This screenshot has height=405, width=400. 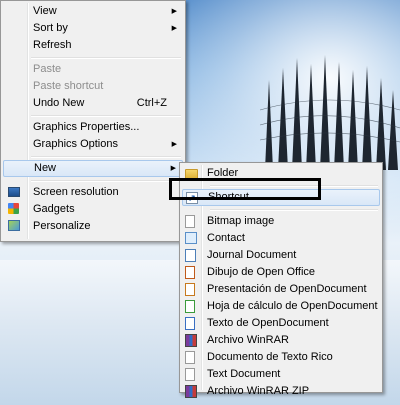 What do you see at coordinates (93, 209) in the screenshot?
I see `menu-item-gadgets: Gadgets` at bounding box center [93, 209].